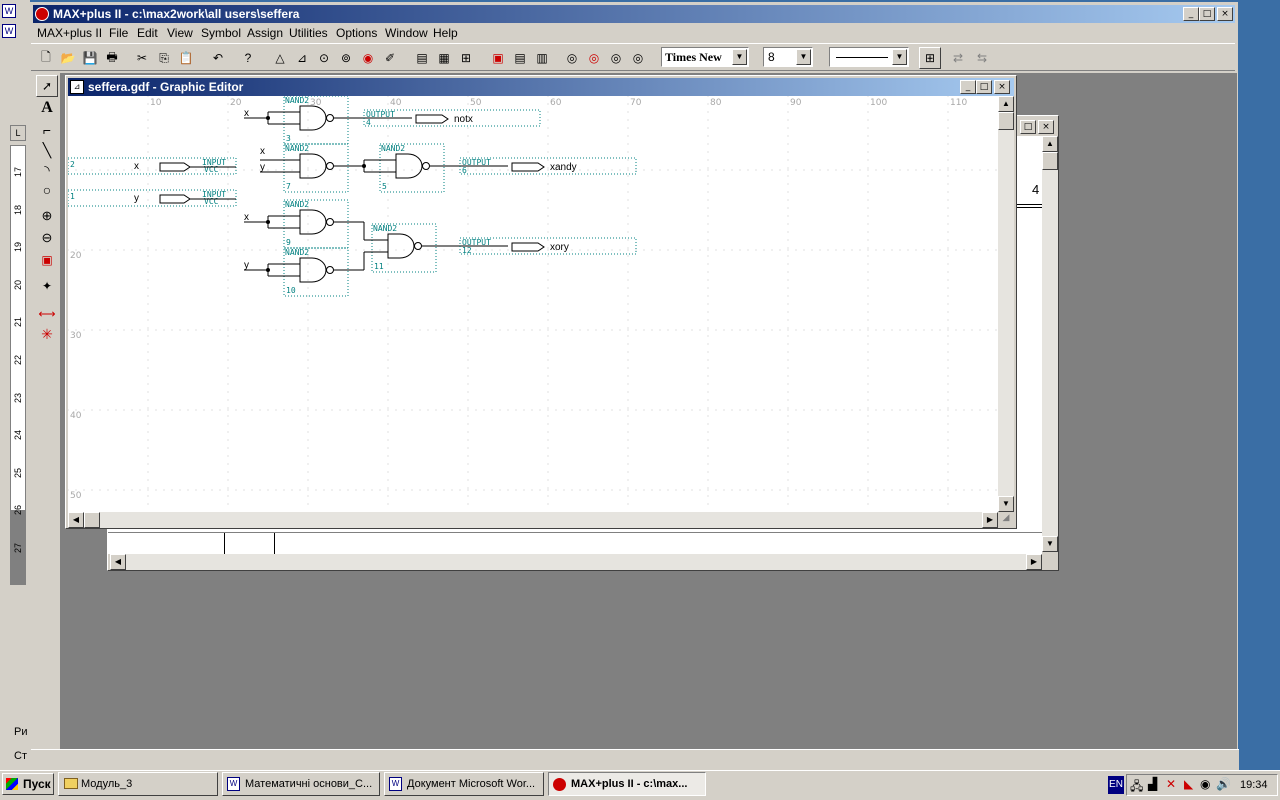 Image resolution: width=1280 pixels, height=800 pixels. What do you see at coordinates (444, 58) in the screenshot?
I see `floorplan-icon: ▦` at bounding box center [444, 58].